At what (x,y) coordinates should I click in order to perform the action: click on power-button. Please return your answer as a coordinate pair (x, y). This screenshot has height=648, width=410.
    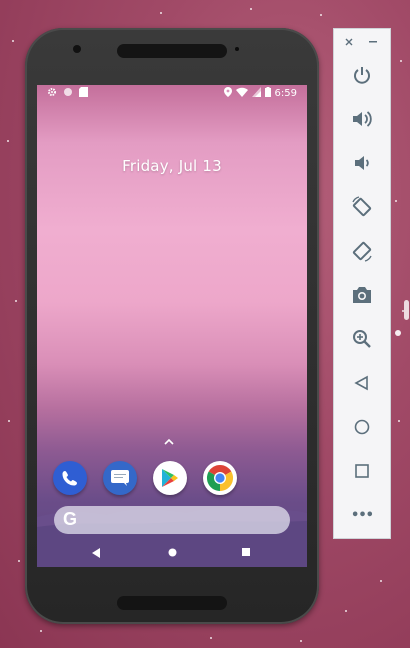
    Looking at the image, I should click on (362, 75).